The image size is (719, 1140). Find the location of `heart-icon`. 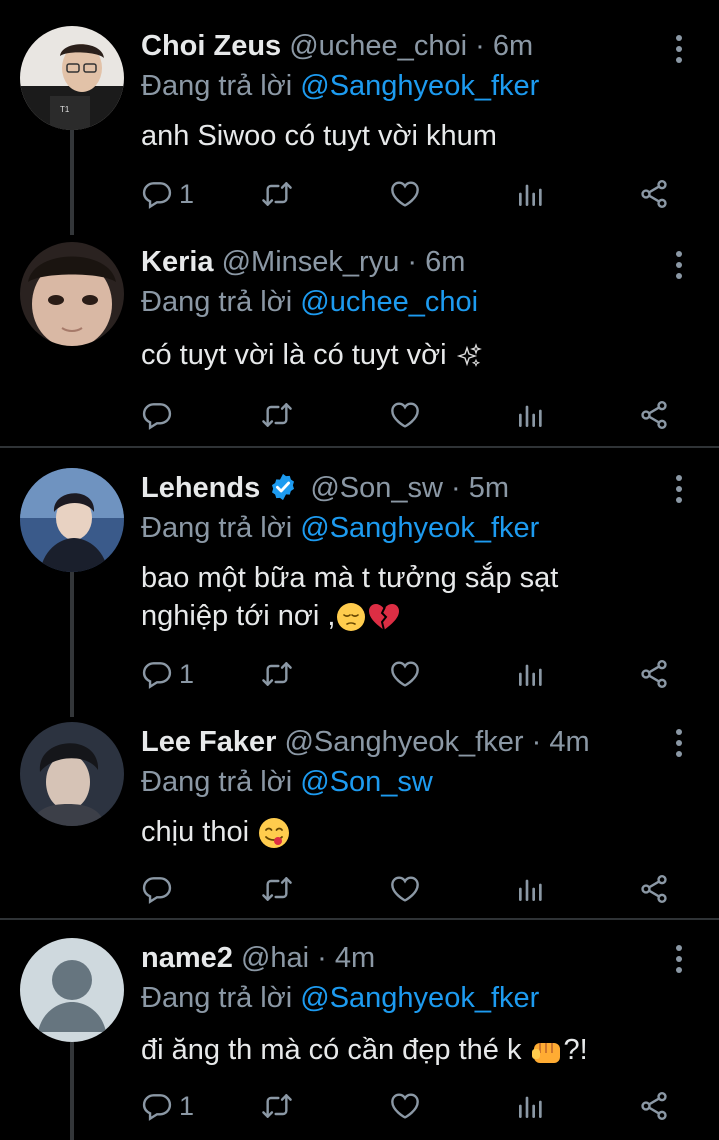

heart-icon is located at coordinates (405, 415).